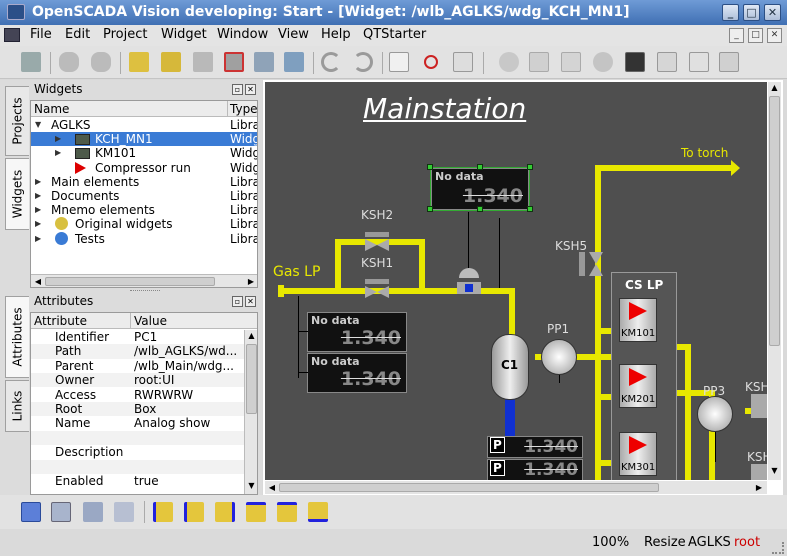 The width and height of the screenshot is (787, 556). Describe the element at coordinates (203, 62) in the screenshot. I see `add-widget-icon` at that location.